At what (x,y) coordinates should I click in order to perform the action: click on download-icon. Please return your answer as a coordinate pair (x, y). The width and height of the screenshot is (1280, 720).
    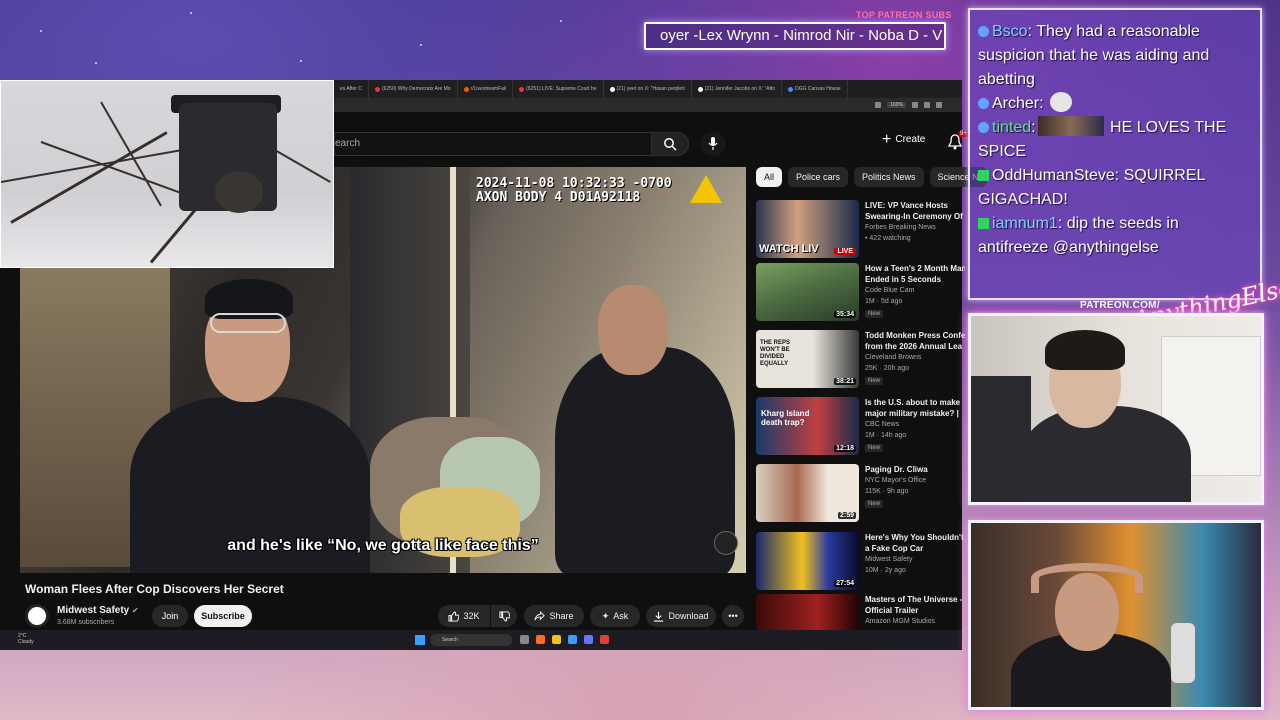
    Looking at the image, I should click on (659, 616).